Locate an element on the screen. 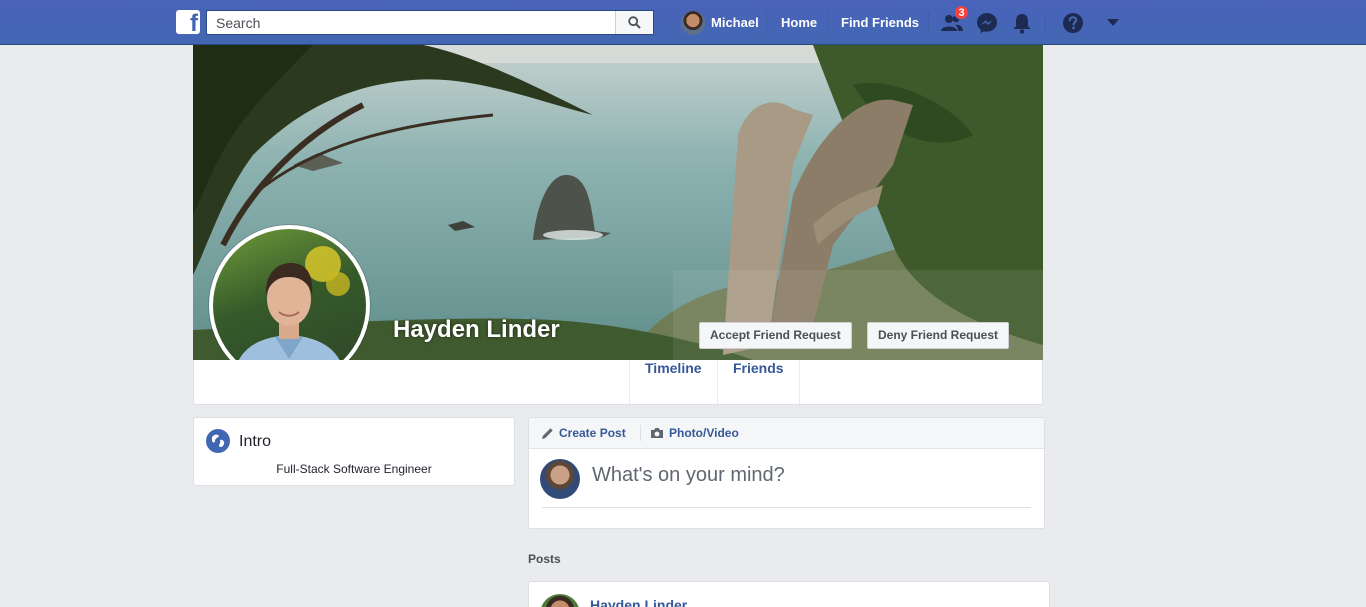  photo-video-button: Photo/Video is located at coordinates (694, 433).